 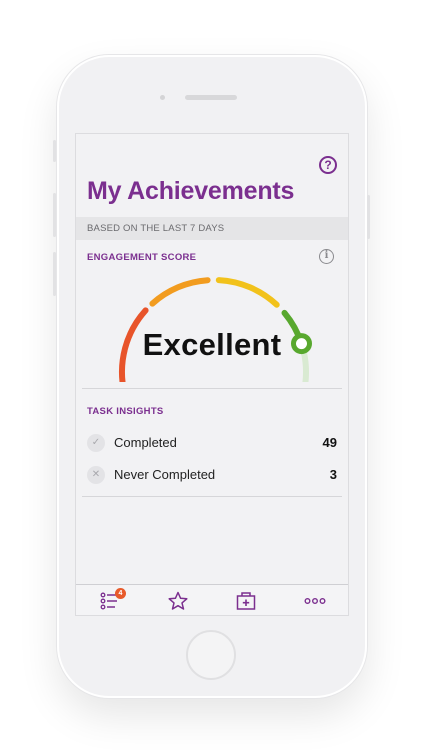 I want to click on phone-mute-switch, so click(x=54, y=151).